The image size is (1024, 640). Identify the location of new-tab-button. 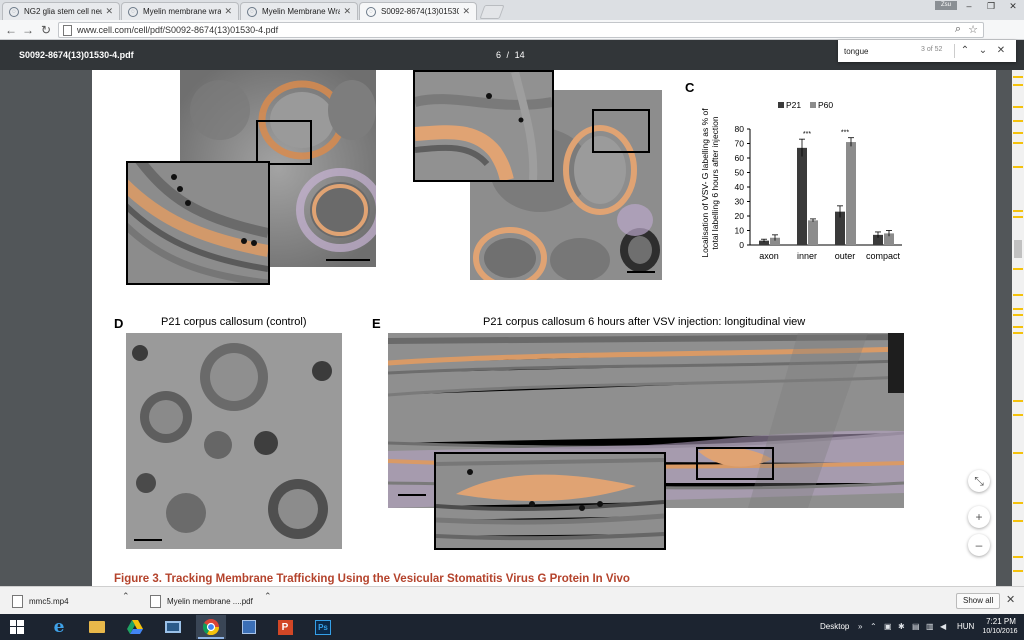
(492, 12).